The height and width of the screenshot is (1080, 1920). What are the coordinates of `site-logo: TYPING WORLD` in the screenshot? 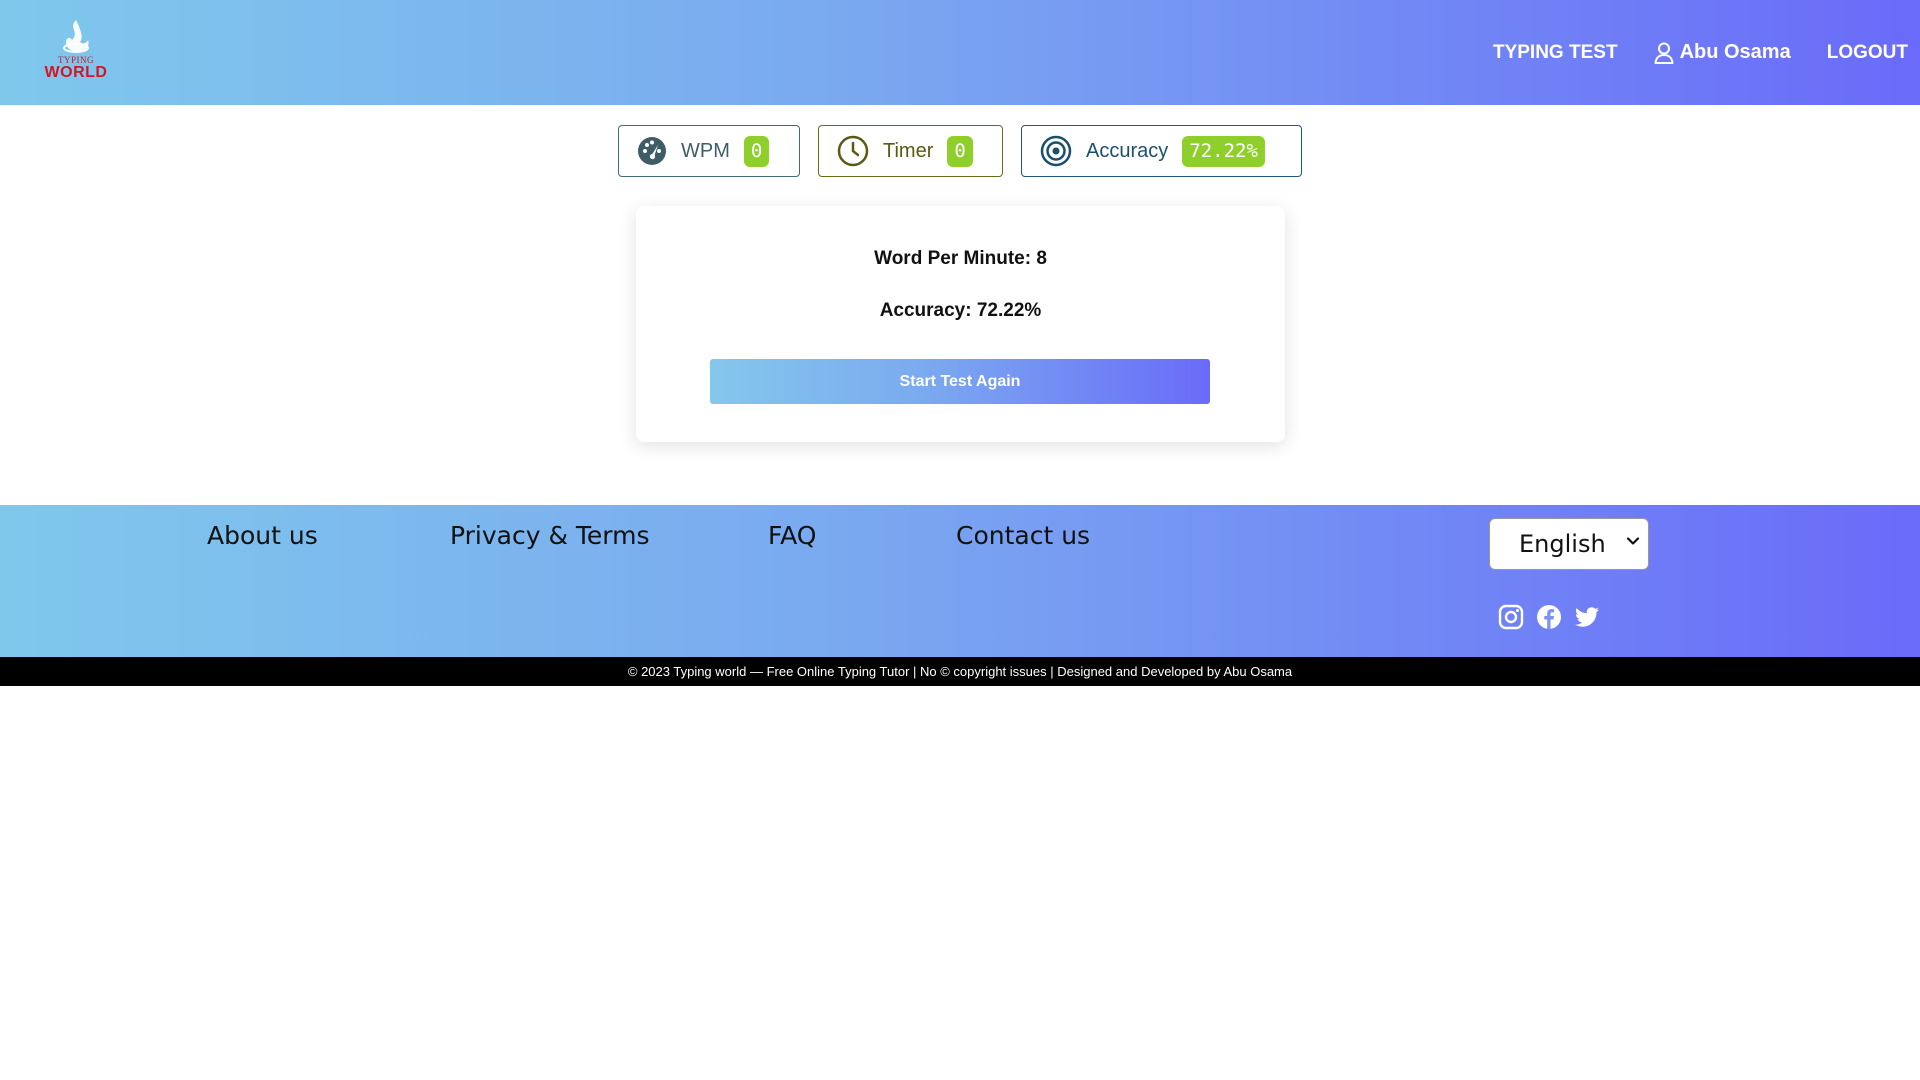 It's located at (81, 50).